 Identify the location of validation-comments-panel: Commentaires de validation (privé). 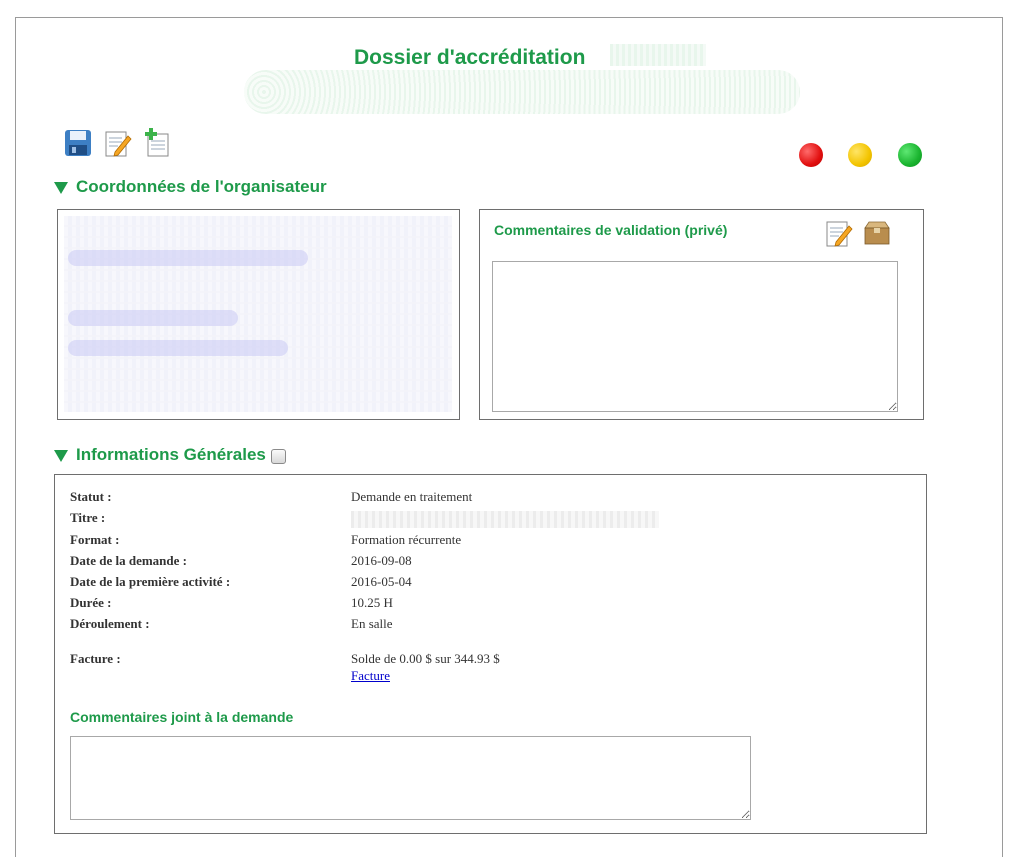
(701, 314).